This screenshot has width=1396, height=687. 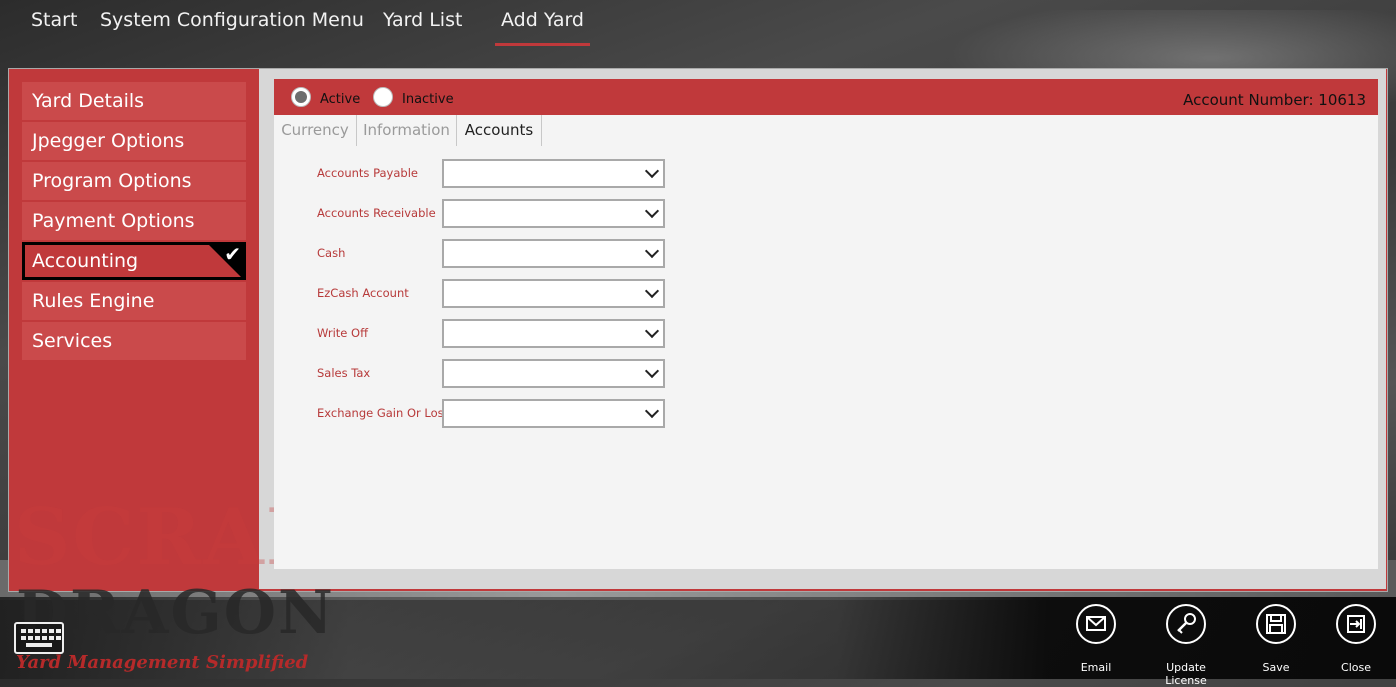 What do you see at coordinates (93, 301) in the screenshot?
I see `sidebar-item-label: Rules Engine` at bounding box center [93, 301].